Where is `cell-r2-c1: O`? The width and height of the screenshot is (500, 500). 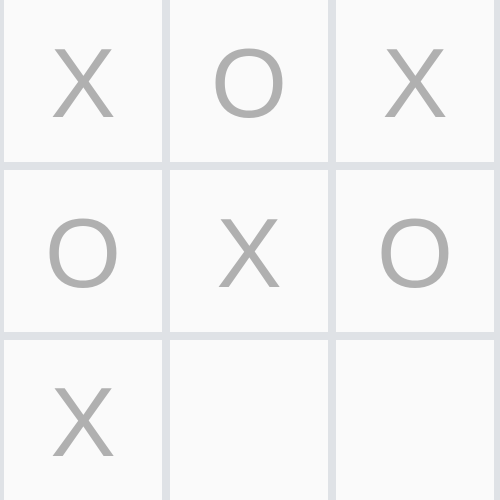
cell-r2-c1: O is located at coordinates (83, 251).